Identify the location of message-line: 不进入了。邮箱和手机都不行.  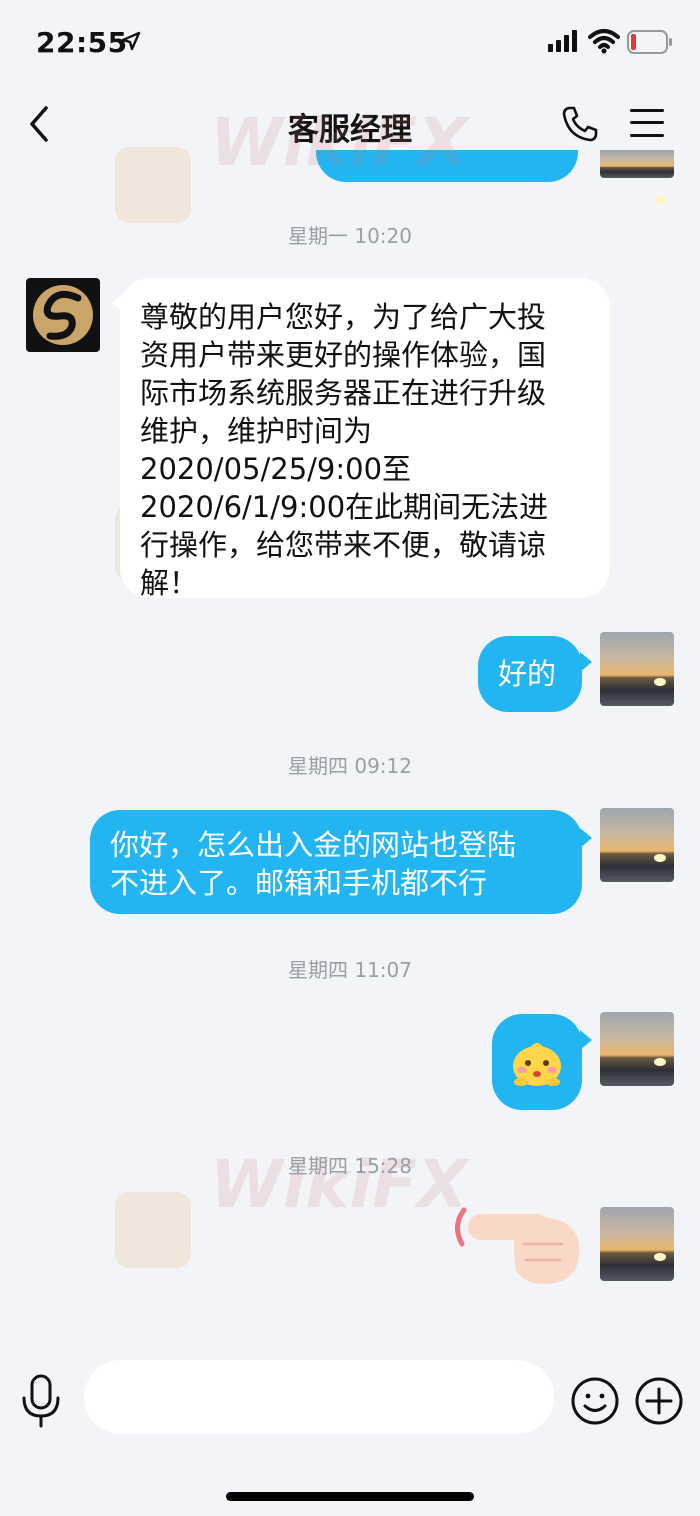
(299, 883).